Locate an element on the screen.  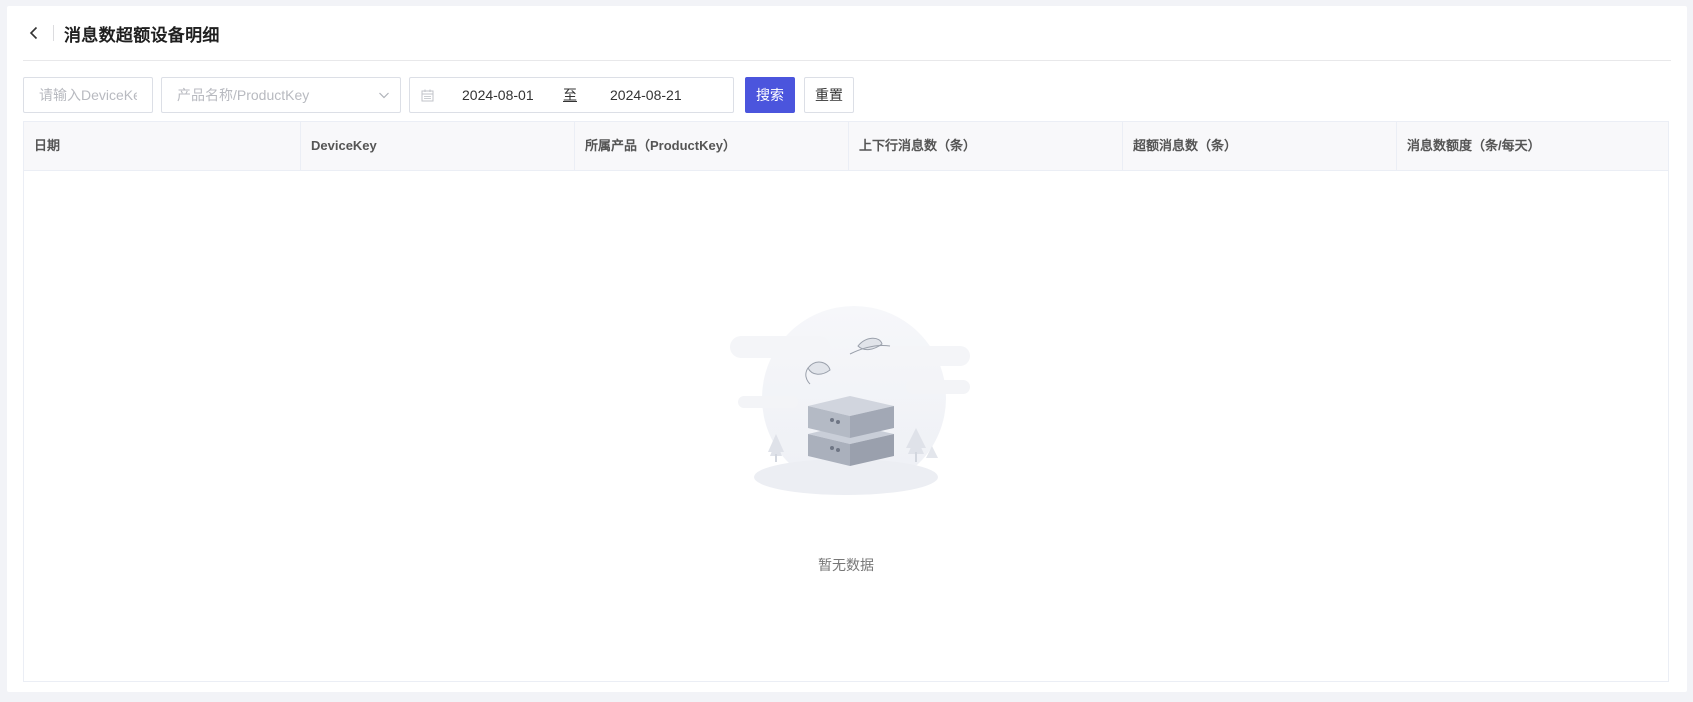
date-range-separator: 至 is located at coordinates (570, 95).